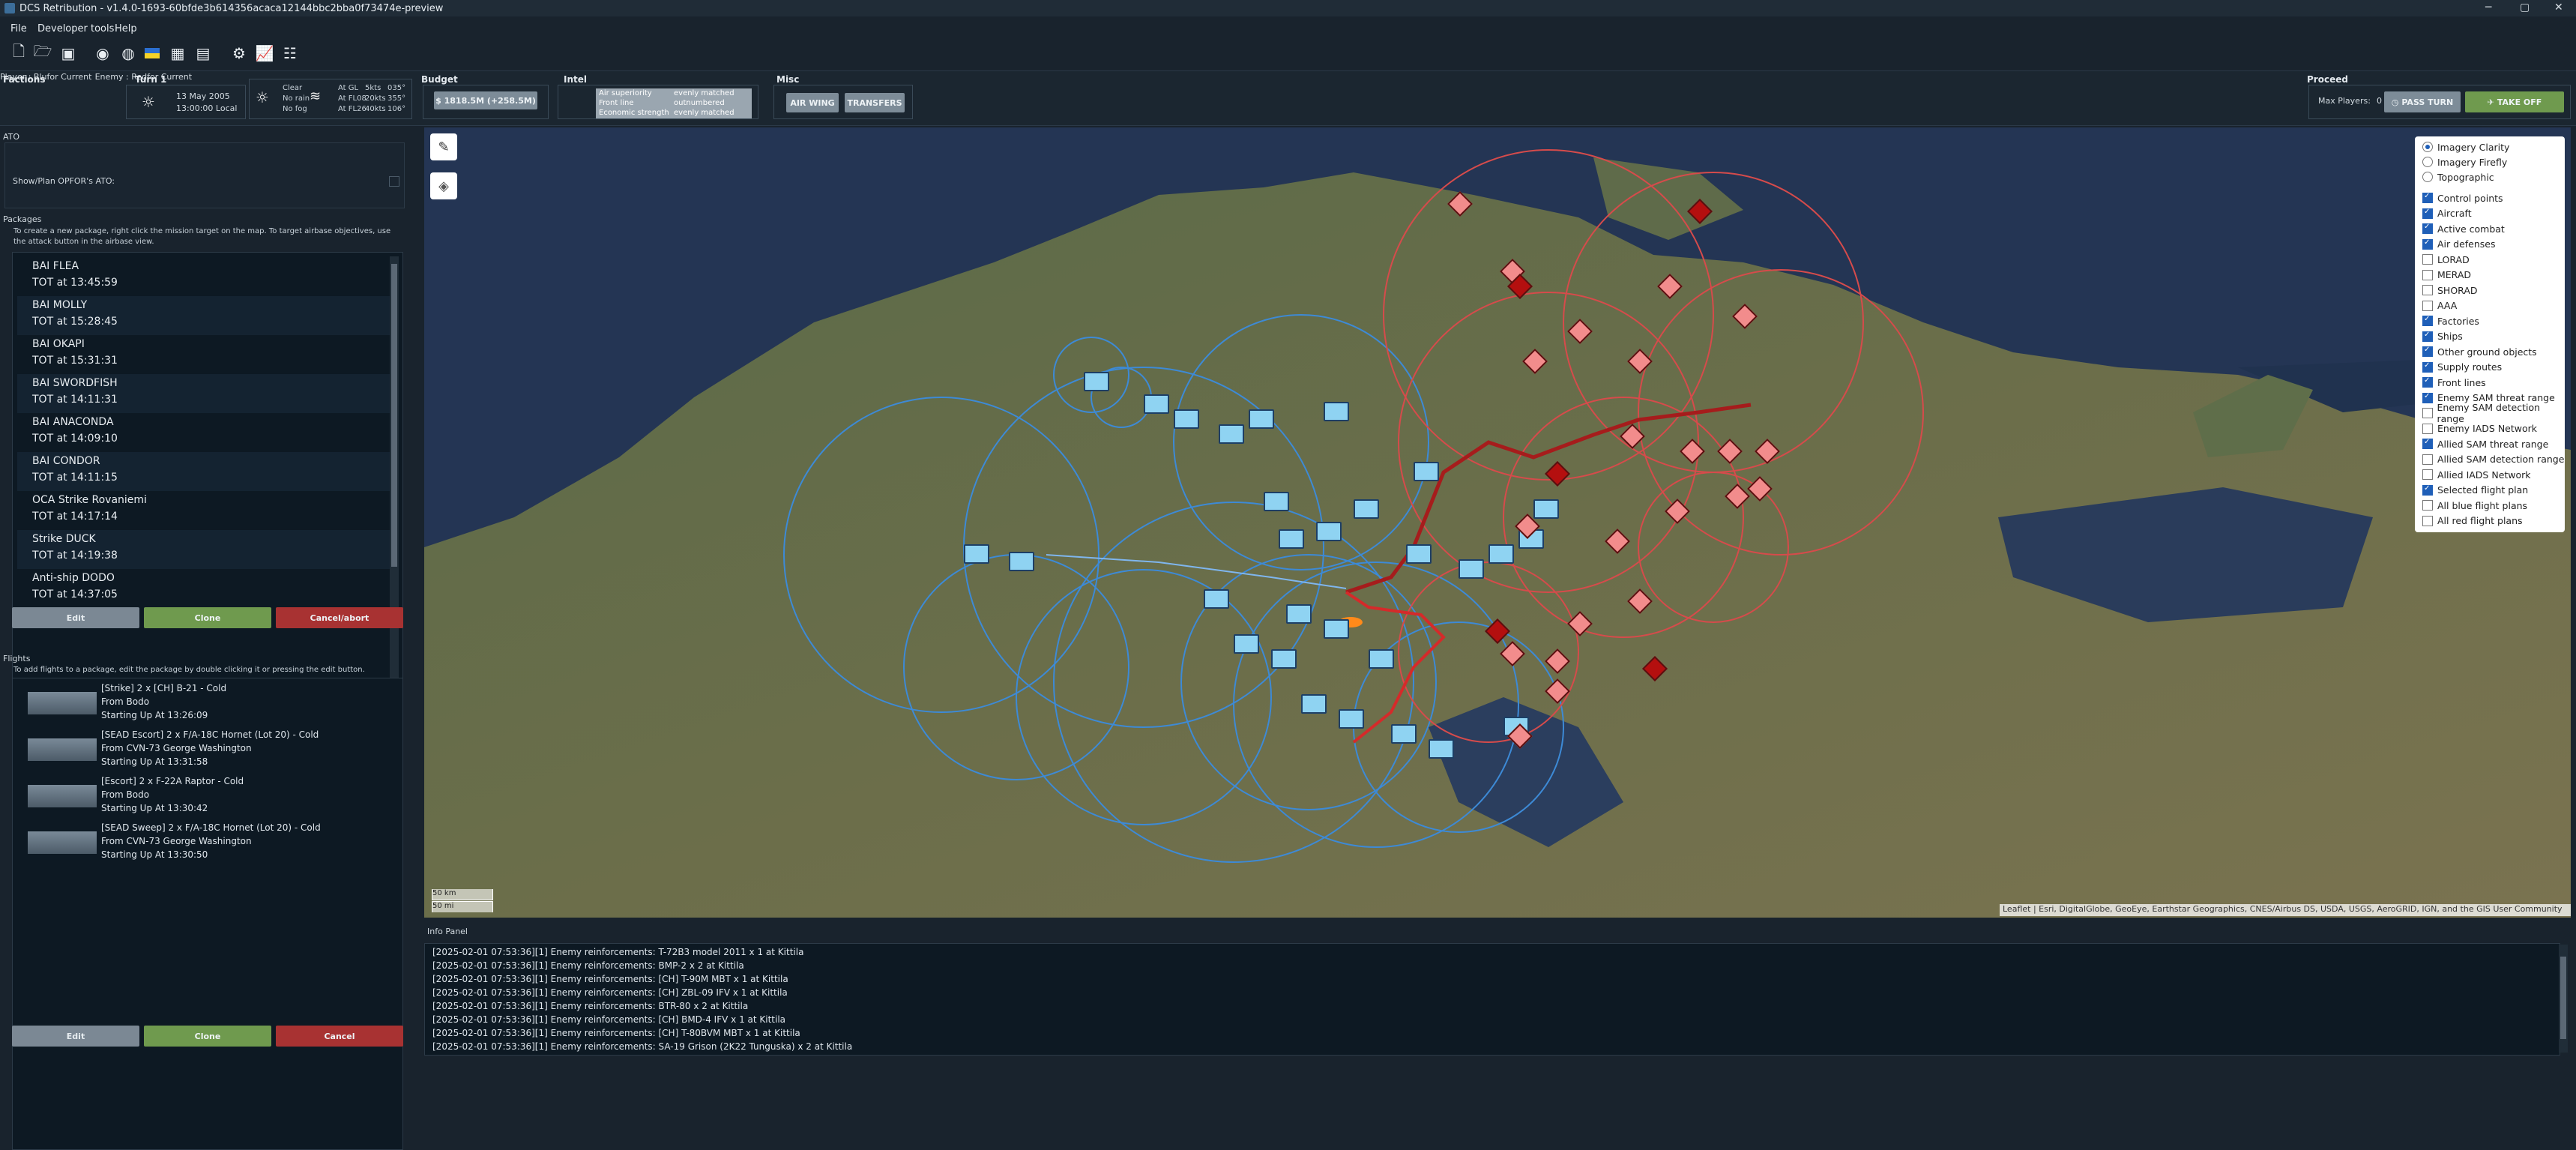  What do you see at coordinates (2485, 443) in the screenshot?
I see `layer-option: Allied SAM threat range` at bounding box center [2485, 443].